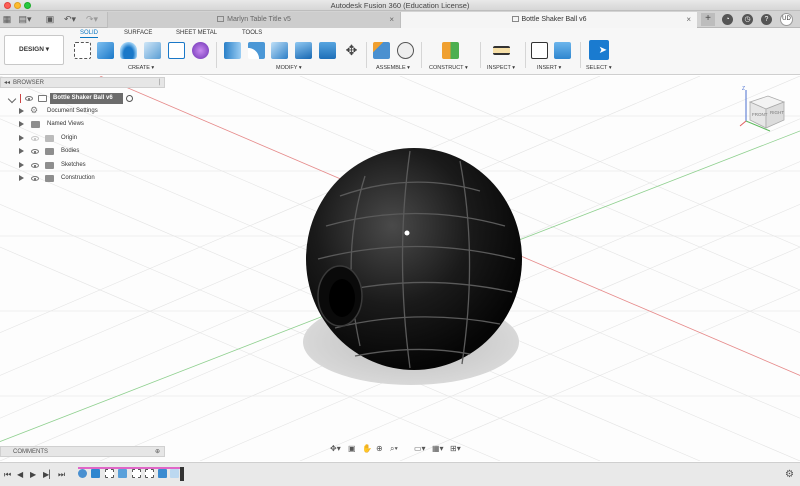 This screenshot has width=800, height=486. What do you see at coordinates (141, 68) in the screenshot?
I see `create-group-label: CREATE ▾` at bounding box center [141, 68].